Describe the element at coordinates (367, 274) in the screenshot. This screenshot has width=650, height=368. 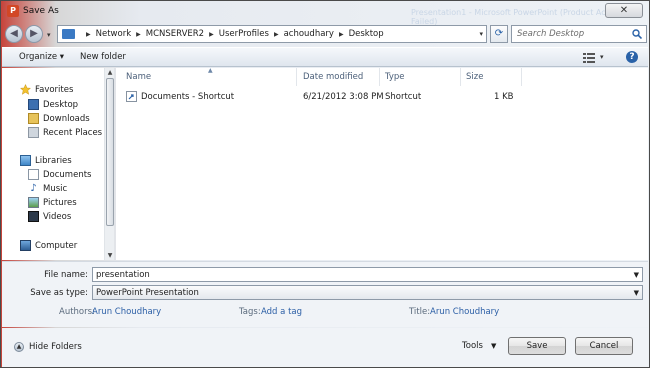
I see `file-name-field: presentation ▼` at that location.